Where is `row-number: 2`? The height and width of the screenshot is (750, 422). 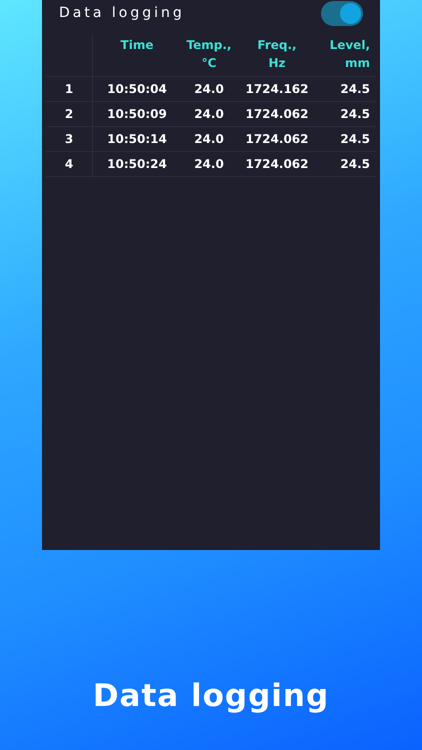 row-number: 2 is located at coordinates (69, 114).